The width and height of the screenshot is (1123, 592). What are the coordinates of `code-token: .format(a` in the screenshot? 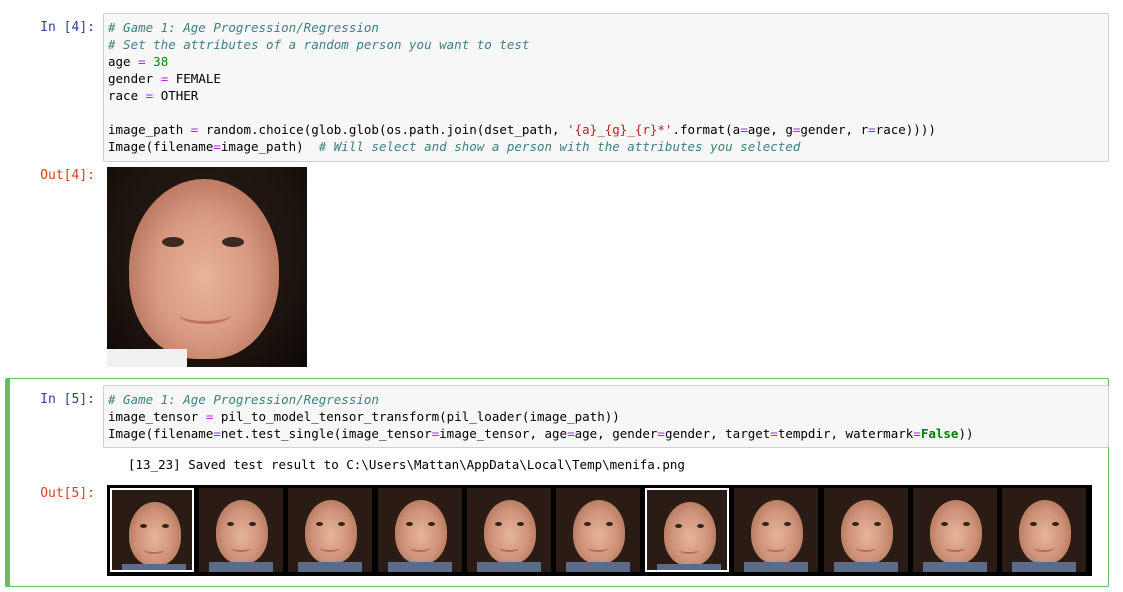 It's located at (706, 129).